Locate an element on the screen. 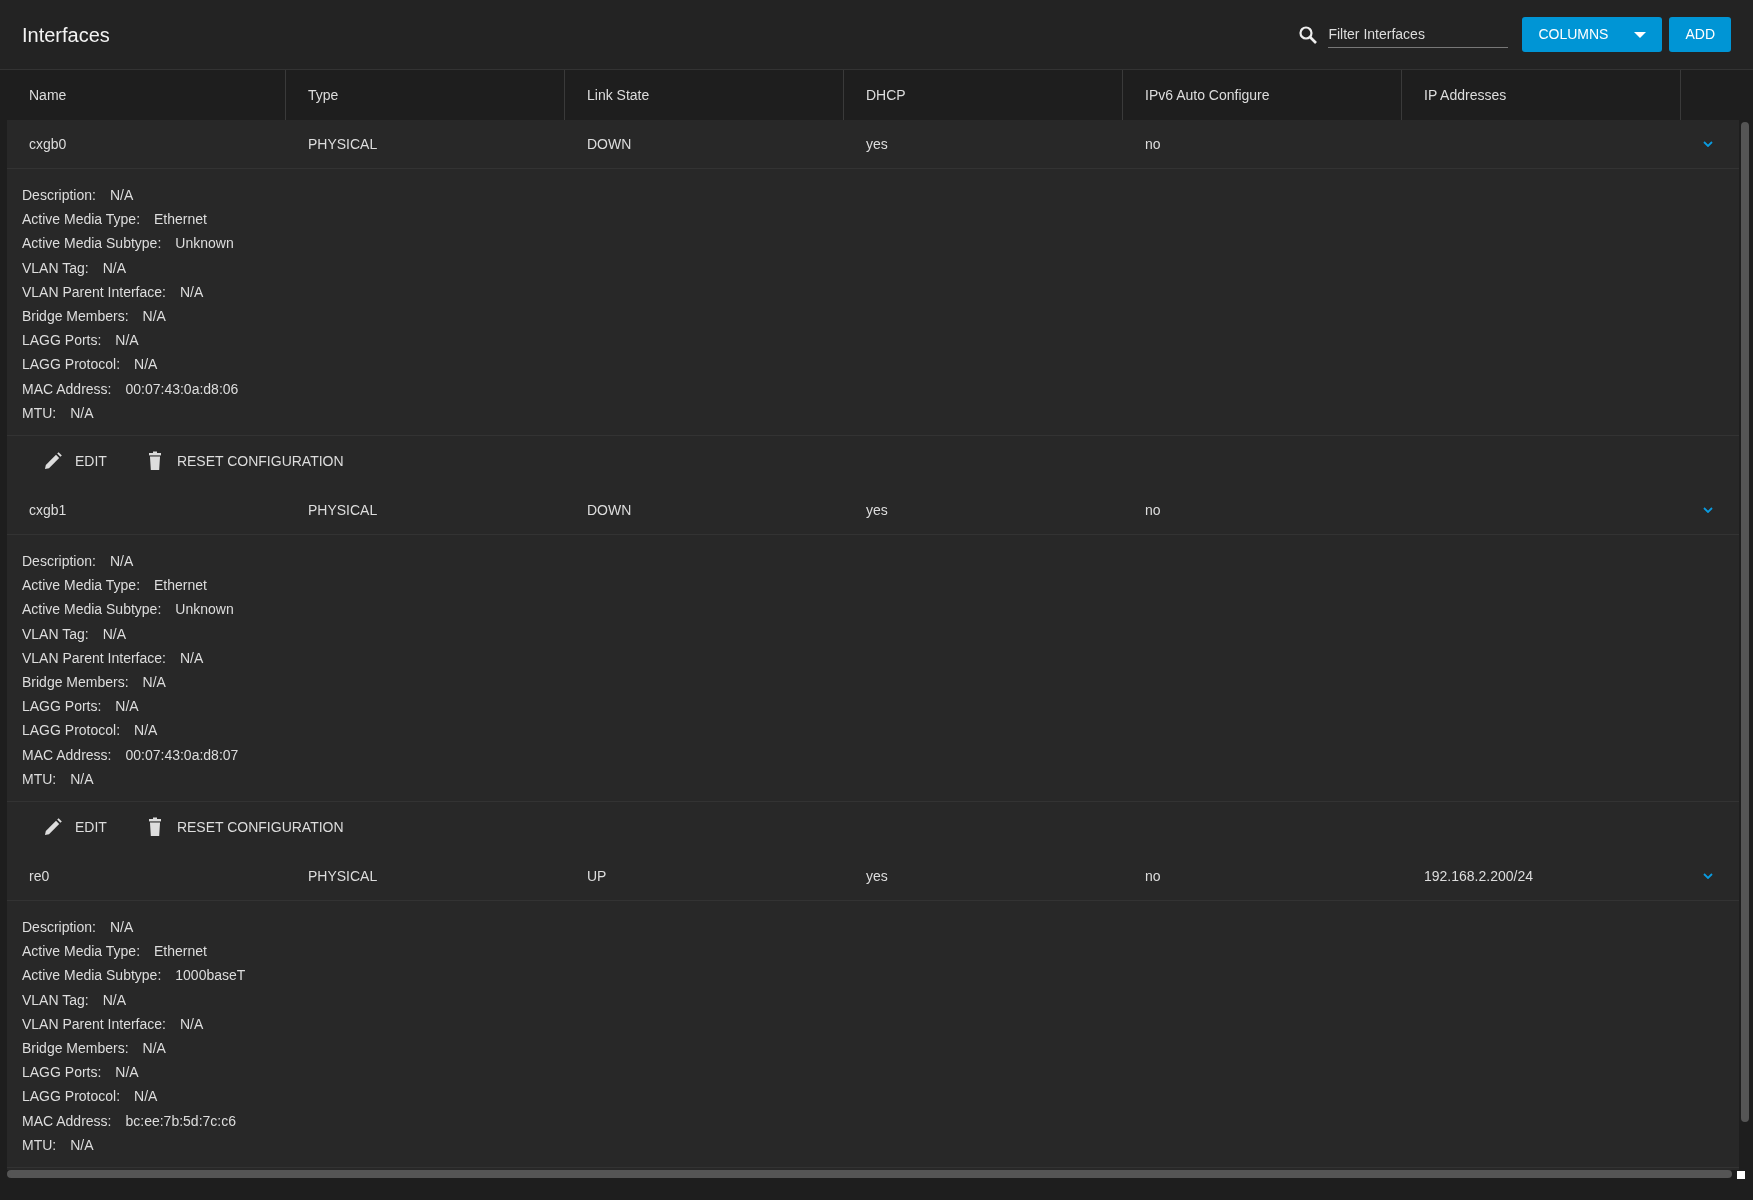 This screenshot has width=1753, height=1200. scroll-corner is located at coordinates (1741, 1175).